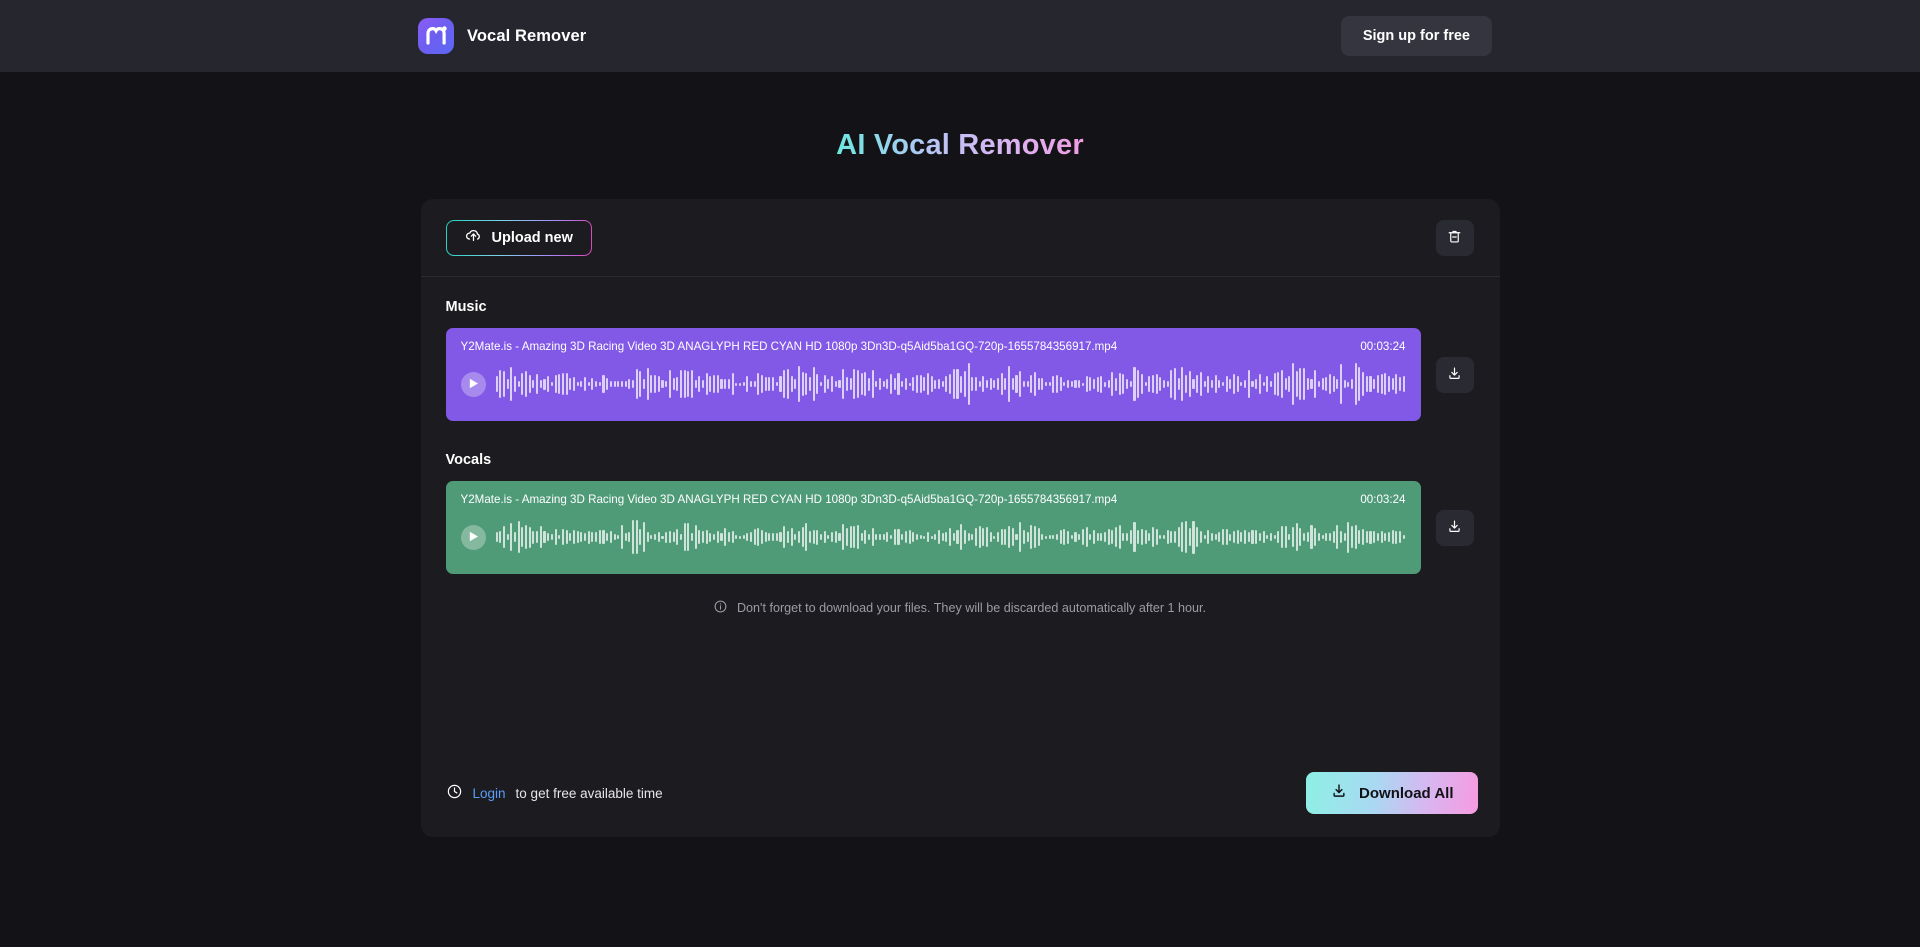  Describe the element at coordinates (468, 460) in the screenshot. I see `track-label-vocals: Vocals` at that location.